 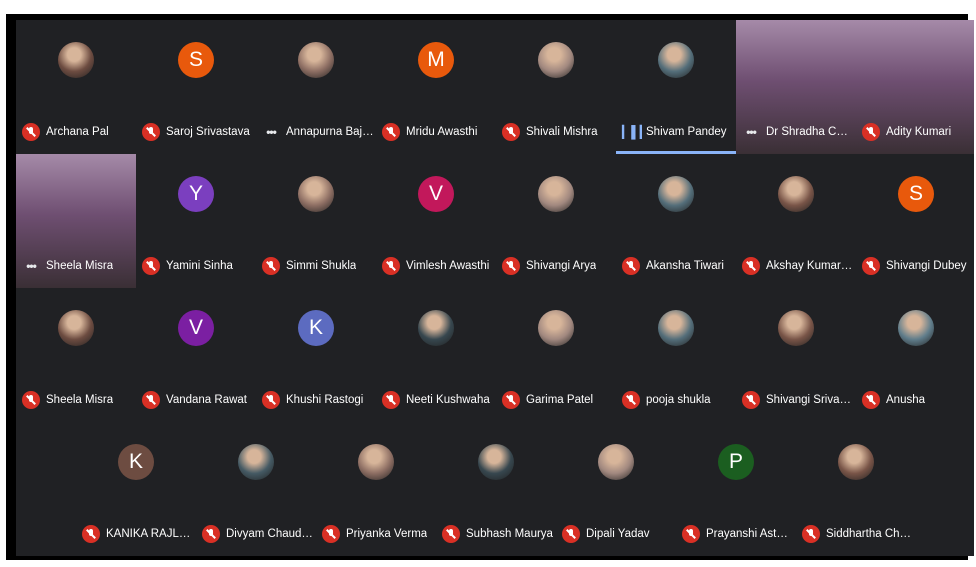 What do you see at coordinates (750, 534) in the screenshot?
I see `participant-name: Prayanshi Asthana` at bounding box center [750, 534].